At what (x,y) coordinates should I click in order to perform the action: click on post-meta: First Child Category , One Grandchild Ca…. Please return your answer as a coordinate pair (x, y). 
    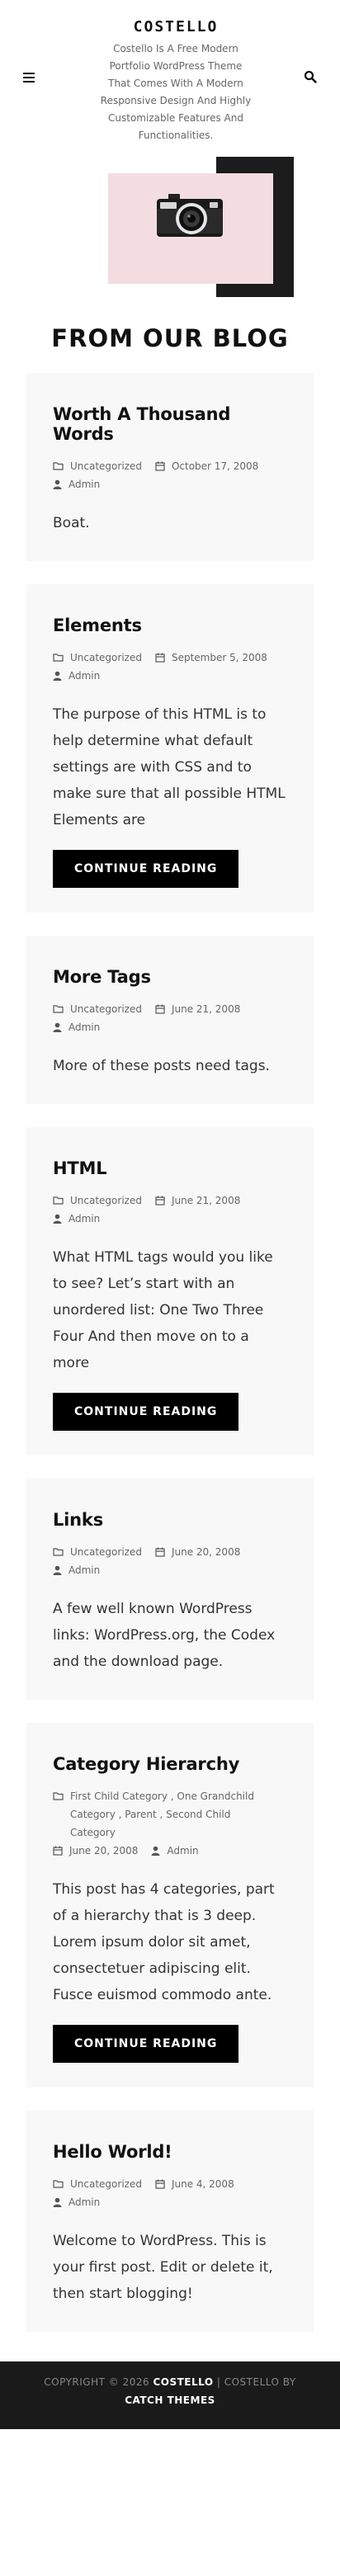
    Looking at the image, I should click on (170, 1823).